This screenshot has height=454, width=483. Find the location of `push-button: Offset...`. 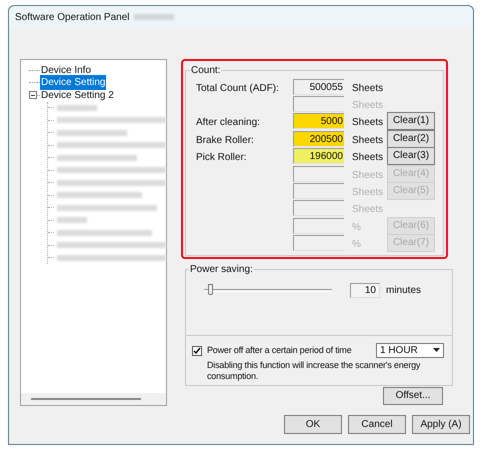

push-button: Offset... is located at coordinates (413, 396).